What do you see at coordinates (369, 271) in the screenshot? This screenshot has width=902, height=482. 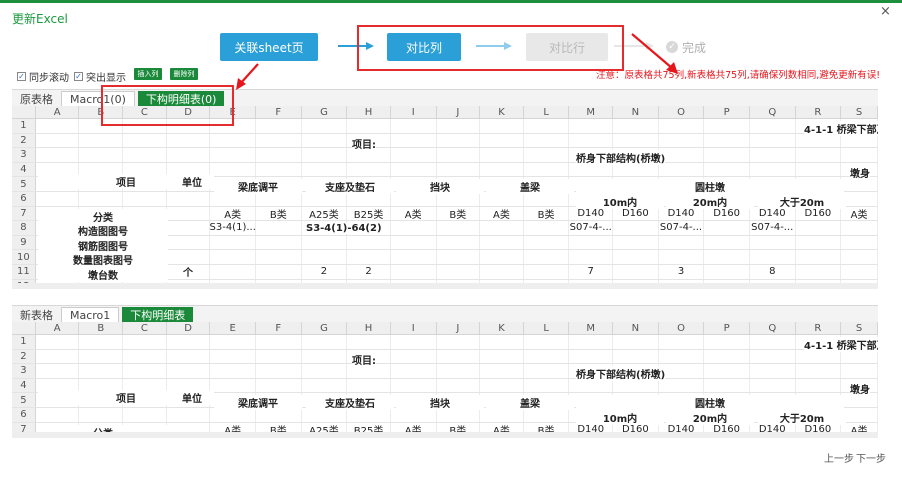 I see `table-cell: 2` at bounding box center [369, 271].